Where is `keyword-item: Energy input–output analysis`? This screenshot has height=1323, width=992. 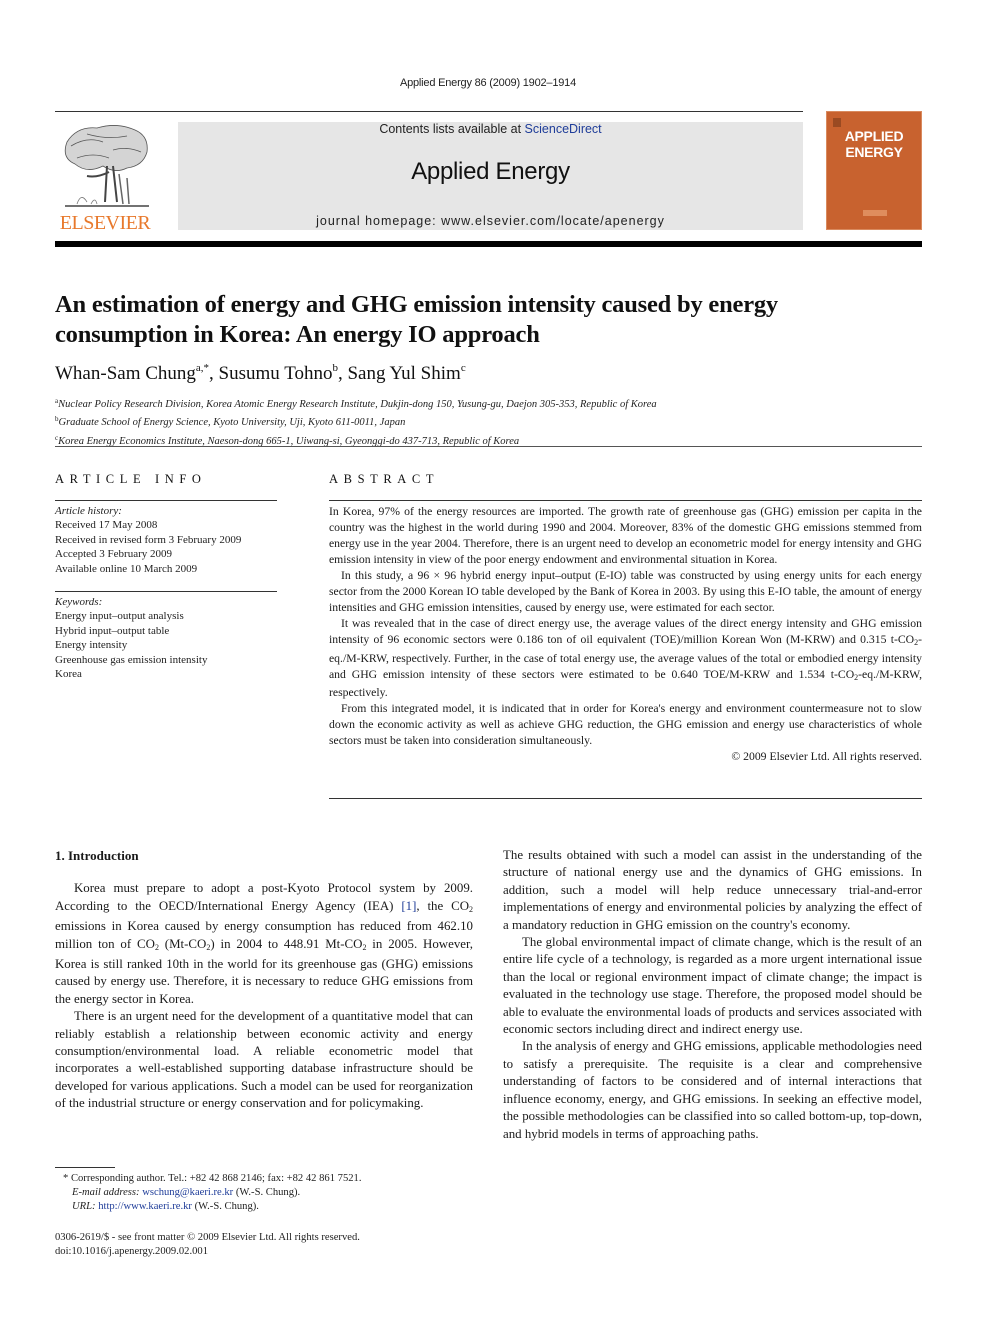 keyword-item: Energy input–output analysis is located at coordinates (131, 616).